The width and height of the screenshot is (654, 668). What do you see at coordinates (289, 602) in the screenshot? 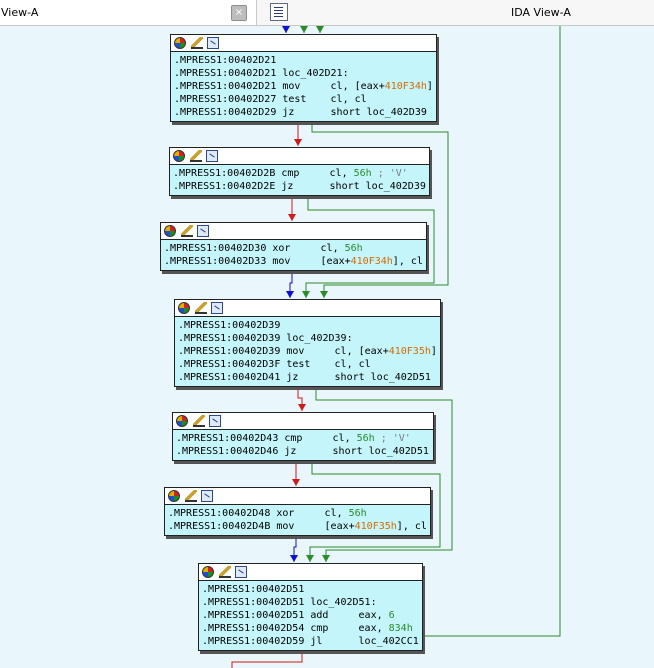
I see `code-token: .MPRESS1:00402D51 loc_402D51:` at bounding box center [289, 602].